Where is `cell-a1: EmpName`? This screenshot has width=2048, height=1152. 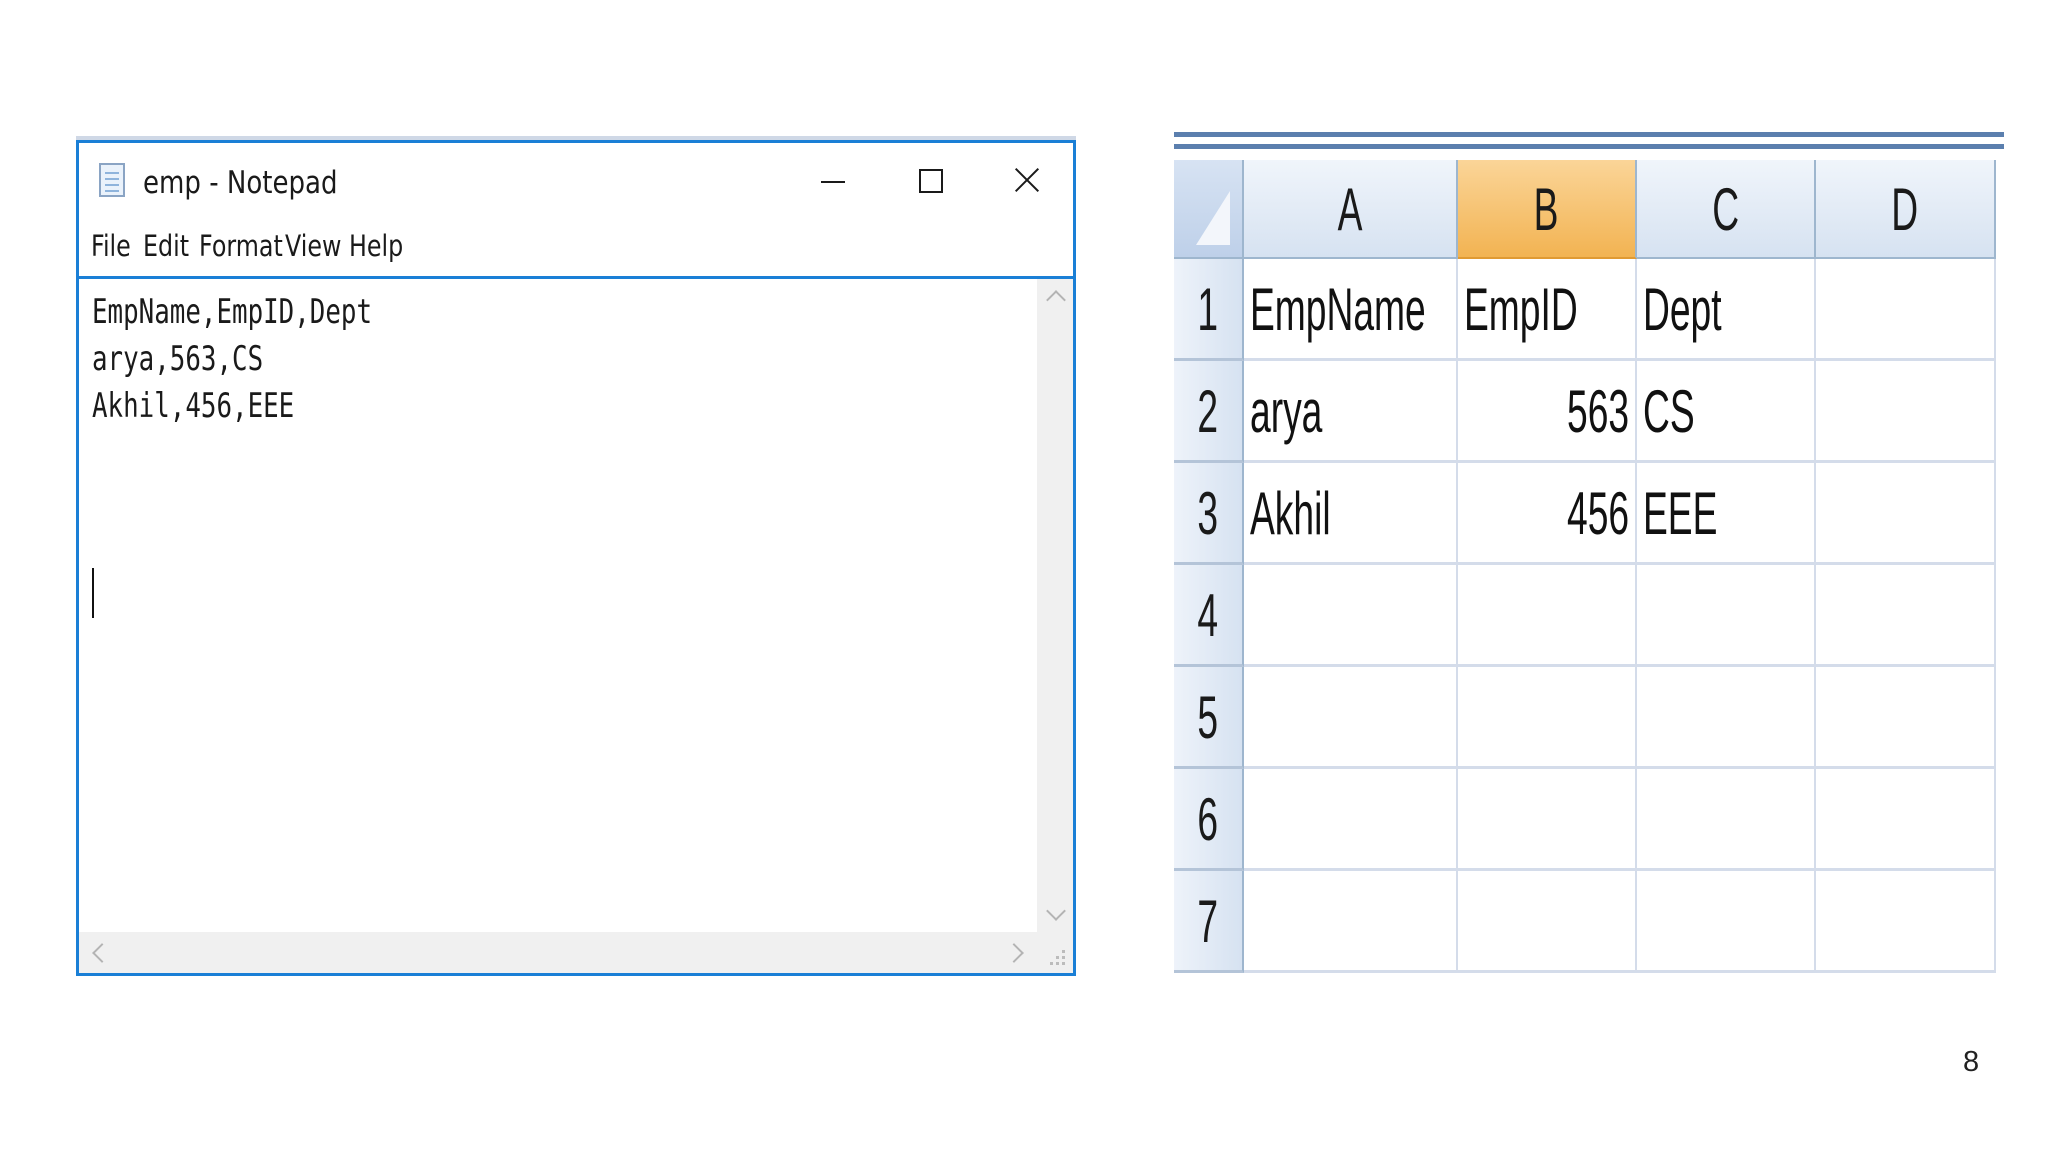
cell-a1: EmpName is located at coordinates (1351, 310).